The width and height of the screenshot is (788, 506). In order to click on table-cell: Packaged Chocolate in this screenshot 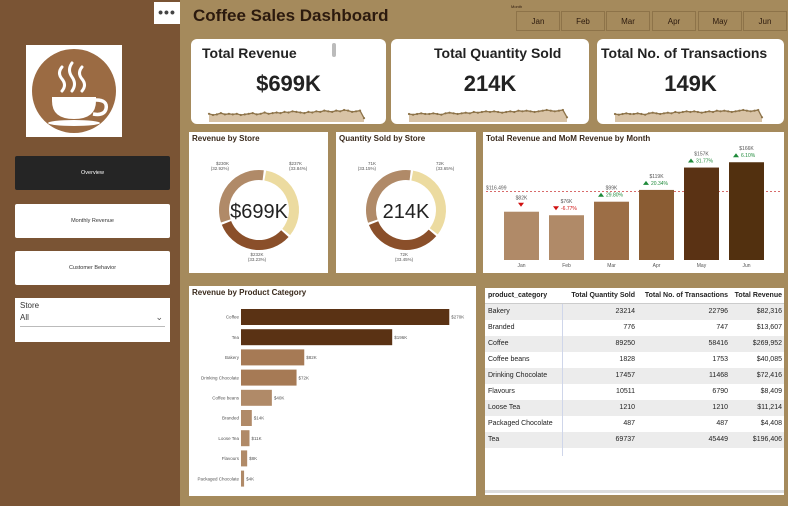, I will do `click(520, 423)`.